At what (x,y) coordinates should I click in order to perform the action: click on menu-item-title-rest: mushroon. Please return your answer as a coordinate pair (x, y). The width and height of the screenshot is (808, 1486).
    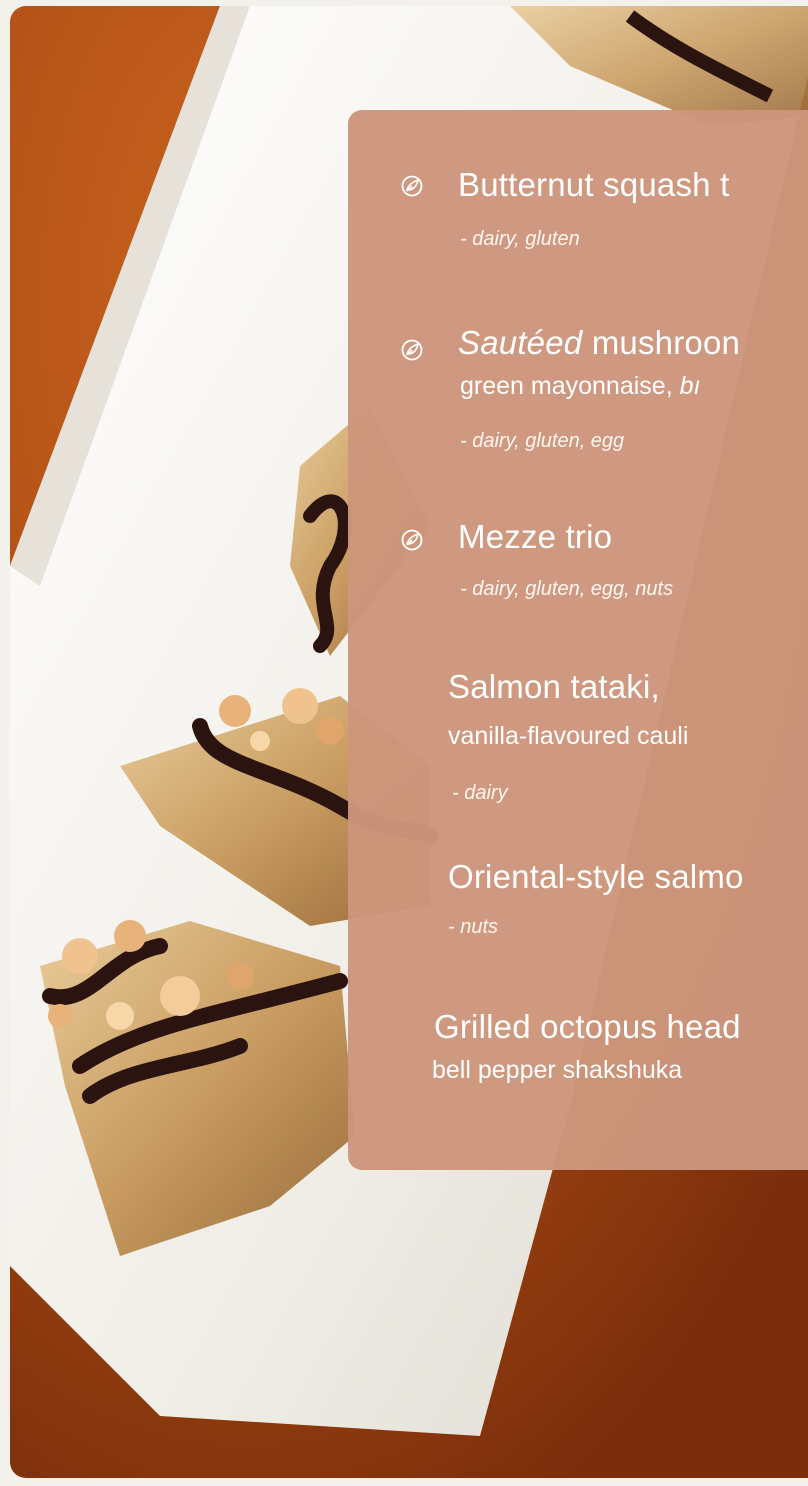
    Looking at the image, I should click on (661, 342).